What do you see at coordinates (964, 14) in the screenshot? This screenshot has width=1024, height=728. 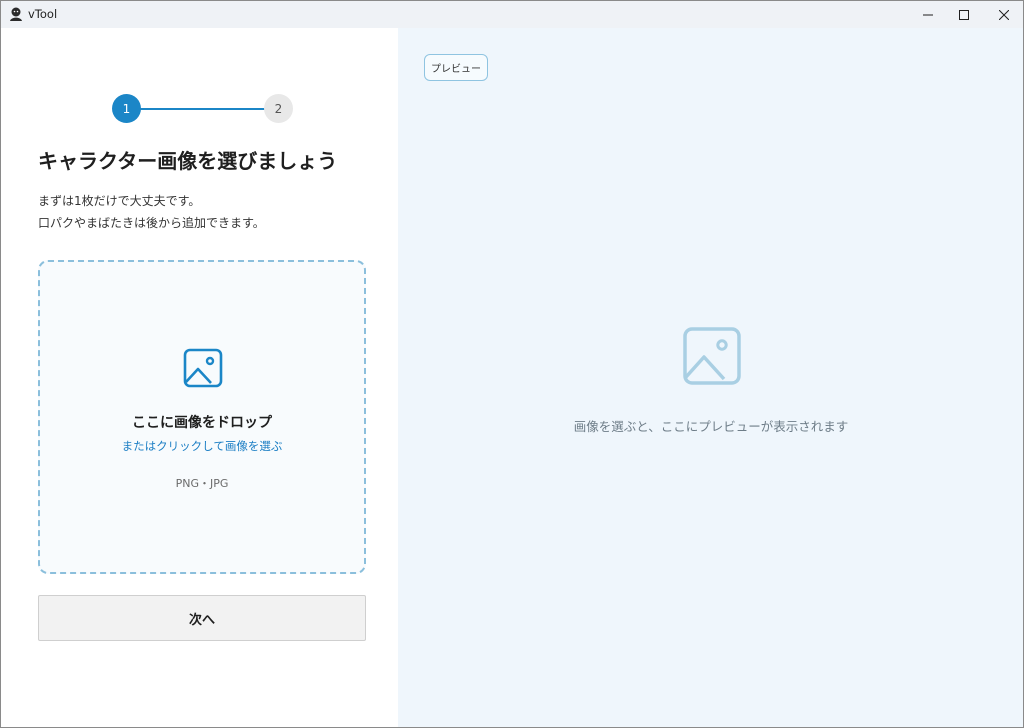 I see `maximize-icon` at bounding box center [964, 14].